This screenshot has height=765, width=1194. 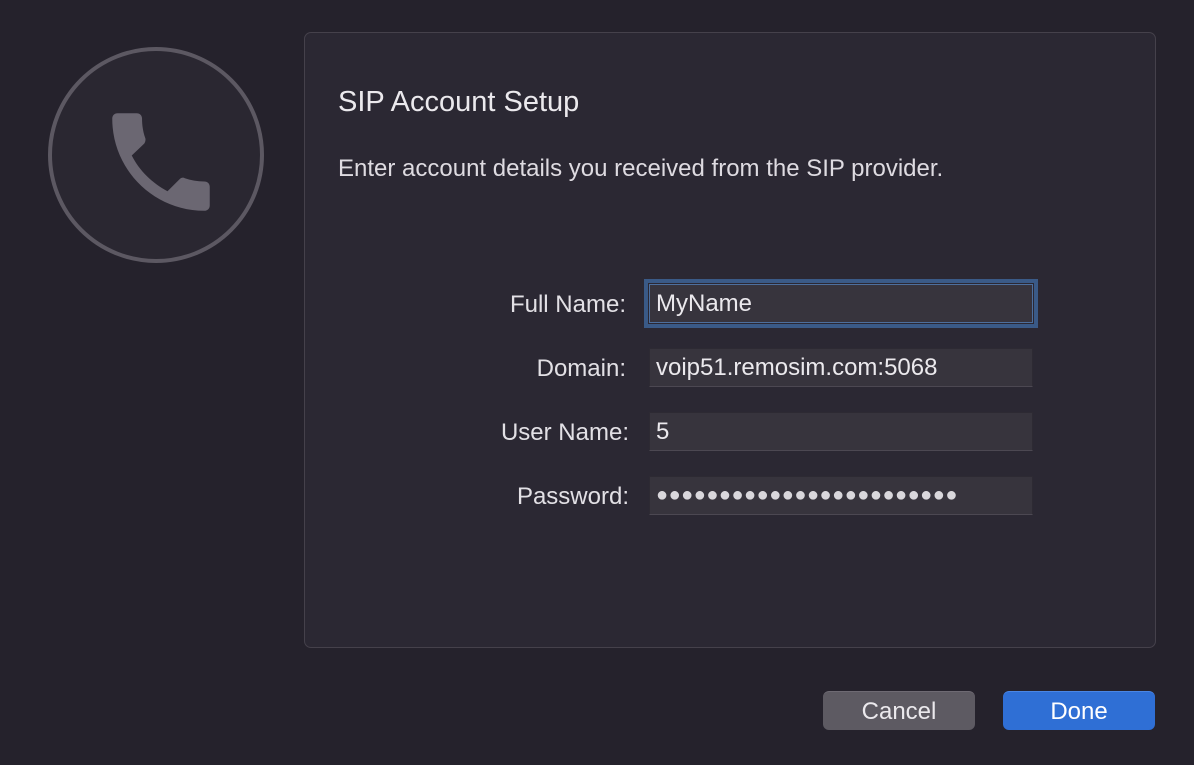 What do you see at coordinates (841, 431) in the screenshot?
I see `user-name-input: 5` at bounding box center [841, 431].